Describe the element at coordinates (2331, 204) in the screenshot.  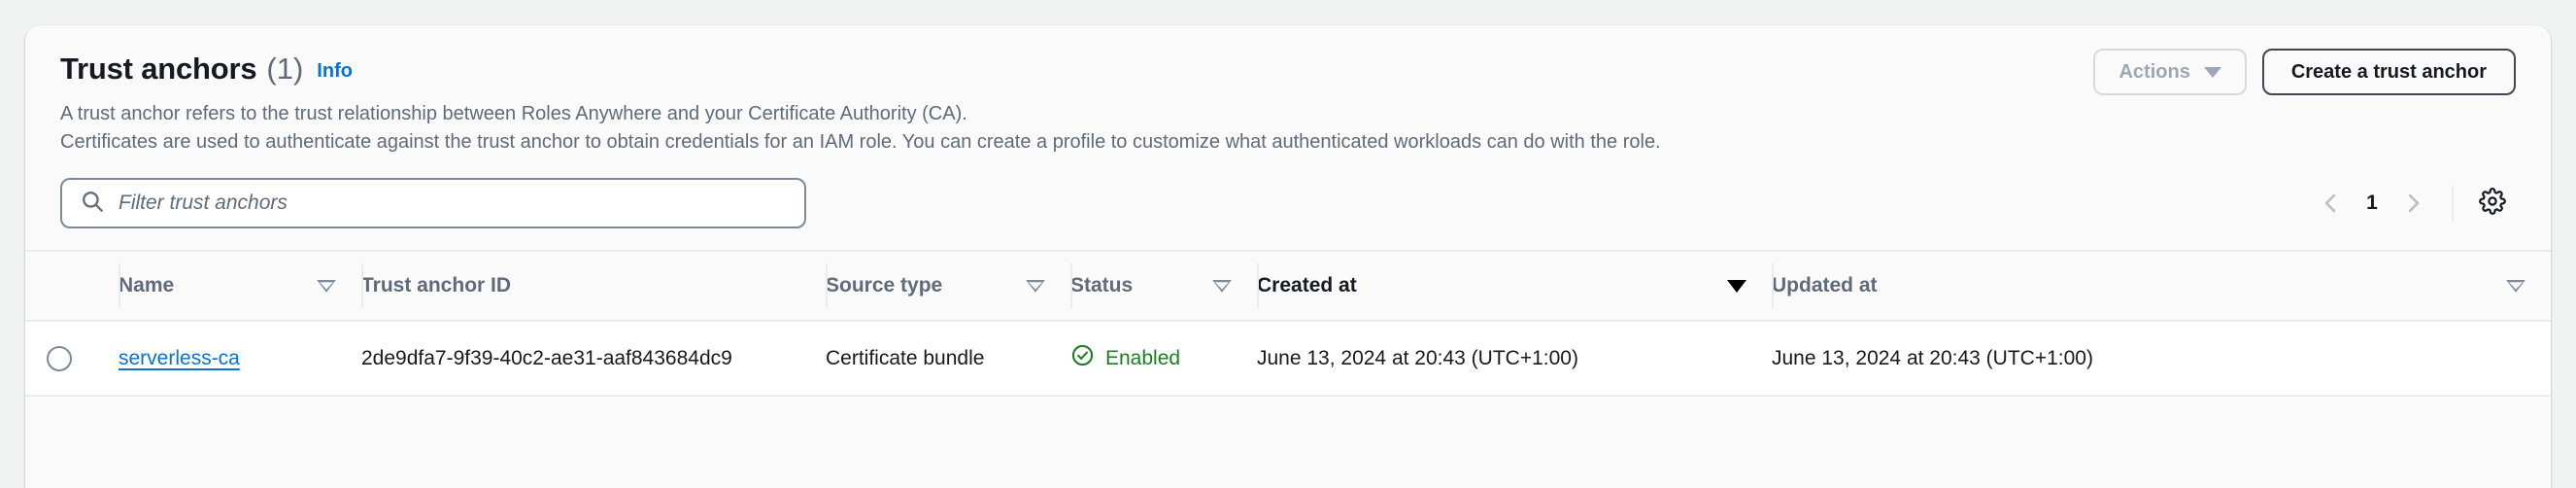
I see `previous-page-button` at that location.